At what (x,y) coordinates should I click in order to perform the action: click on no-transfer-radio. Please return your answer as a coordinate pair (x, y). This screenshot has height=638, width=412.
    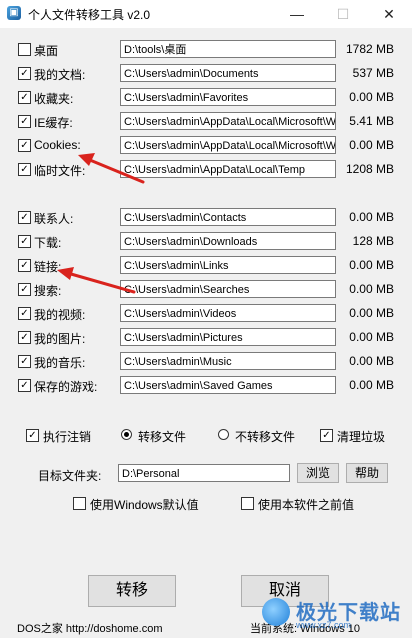
    Looking at the image, I should click on (223, 434).